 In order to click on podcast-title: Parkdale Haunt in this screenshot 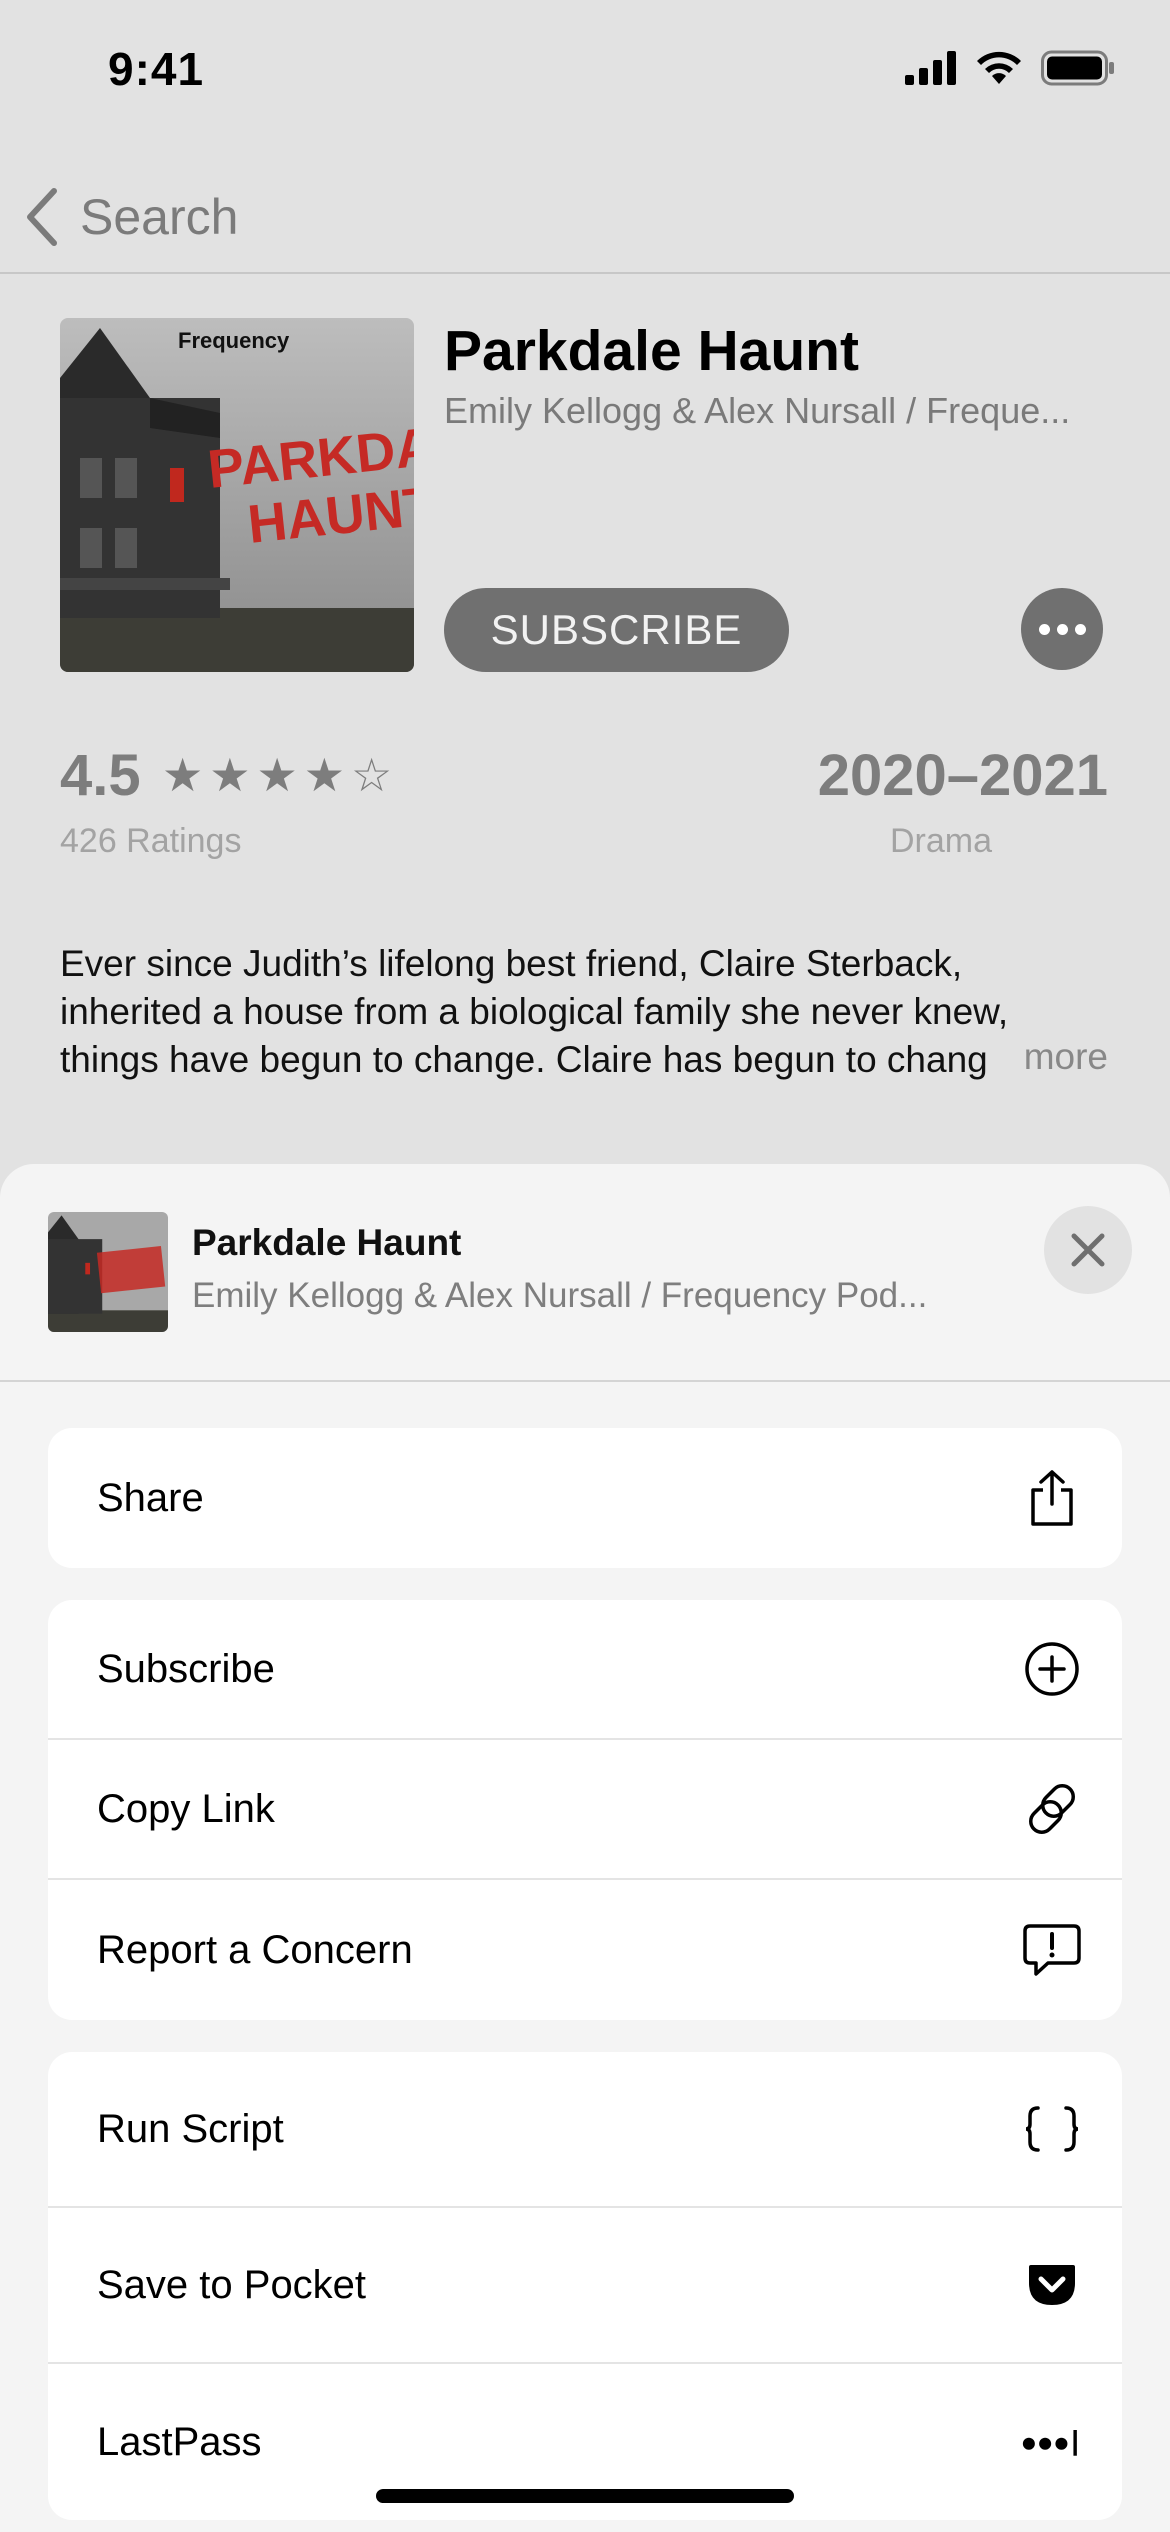, I will do `click(651, 351)`.